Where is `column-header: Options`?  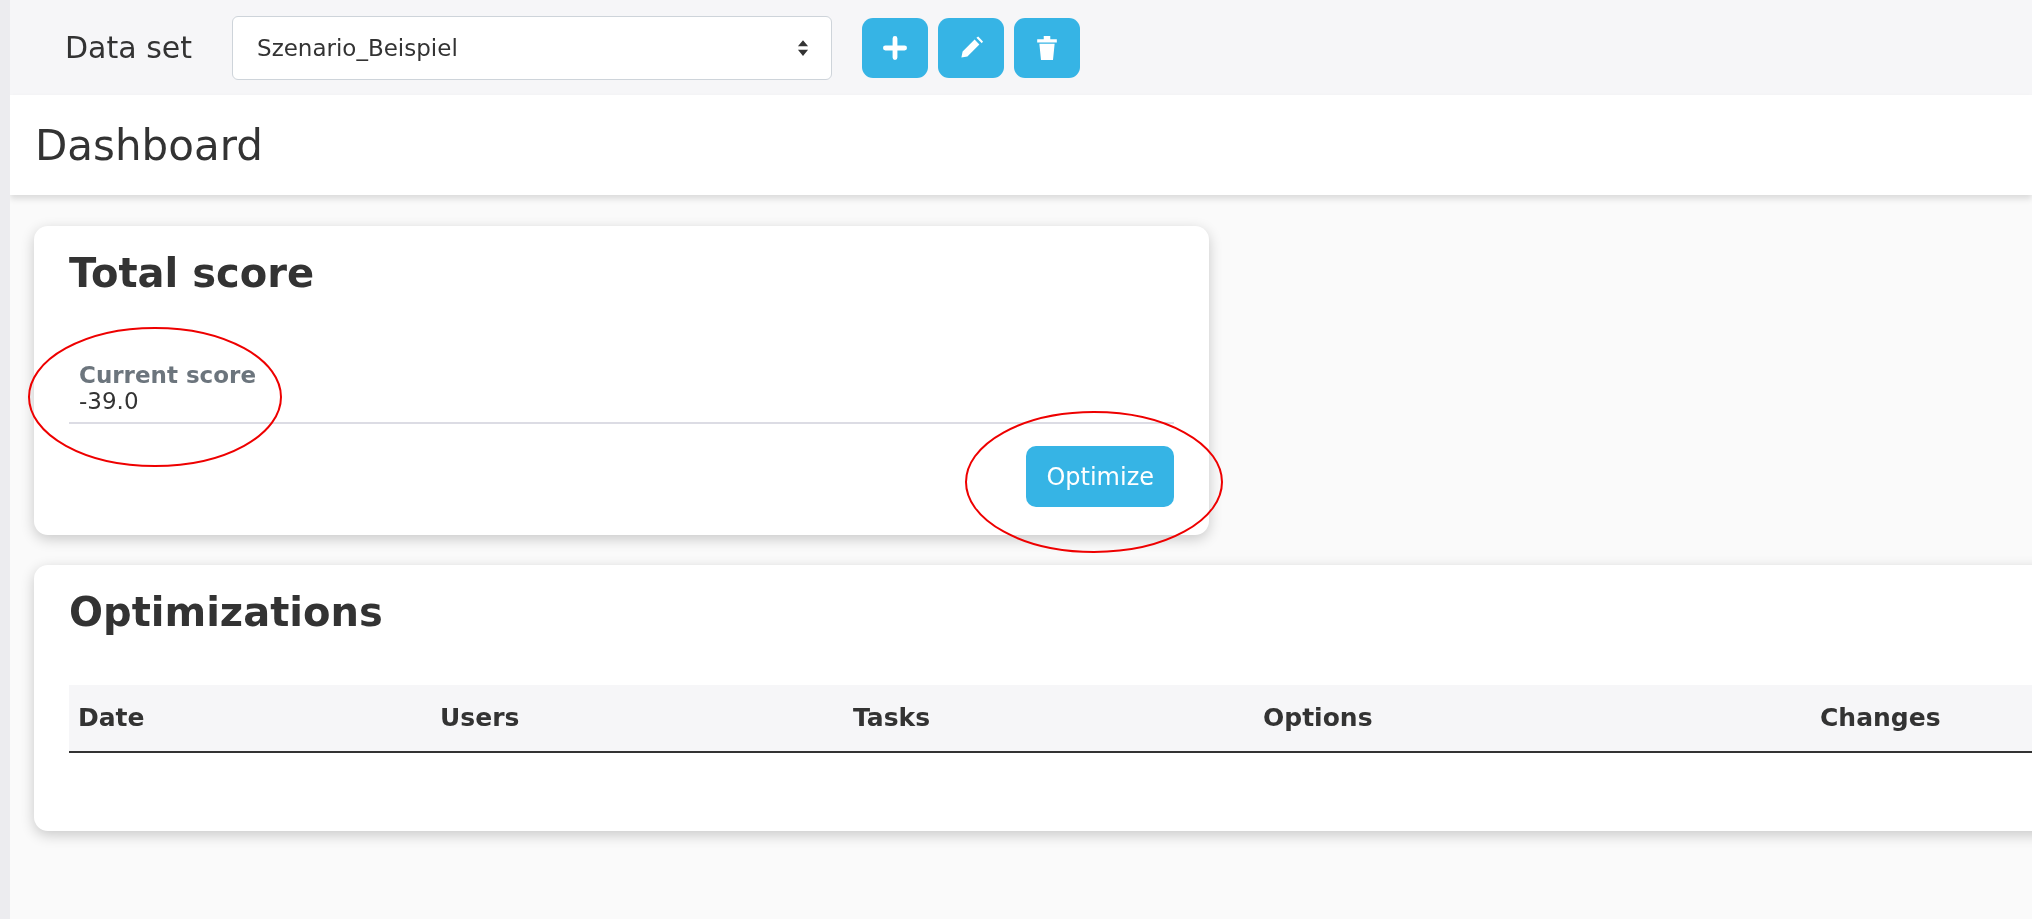 column-header: Options is located at coordinates (1318, 717).